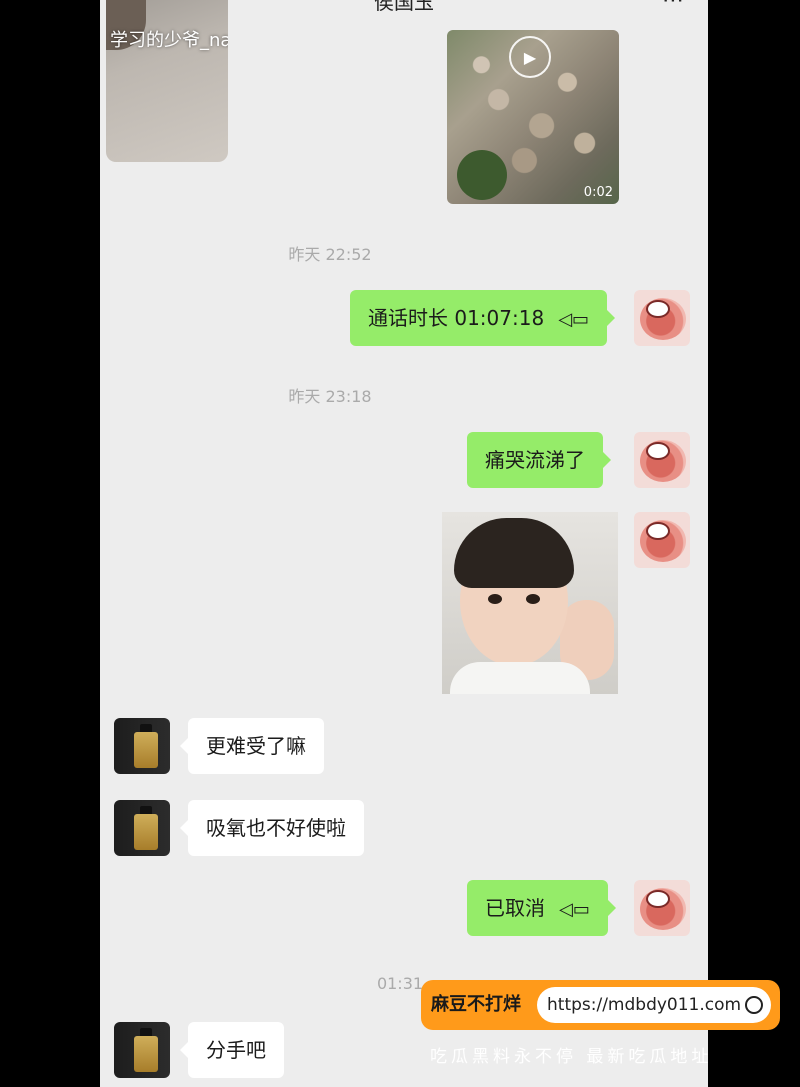  What do you see at coordinates (674, 6) in the screenshot?
I see `more-options-icon: ⋯` at bounding box center [674, 6].